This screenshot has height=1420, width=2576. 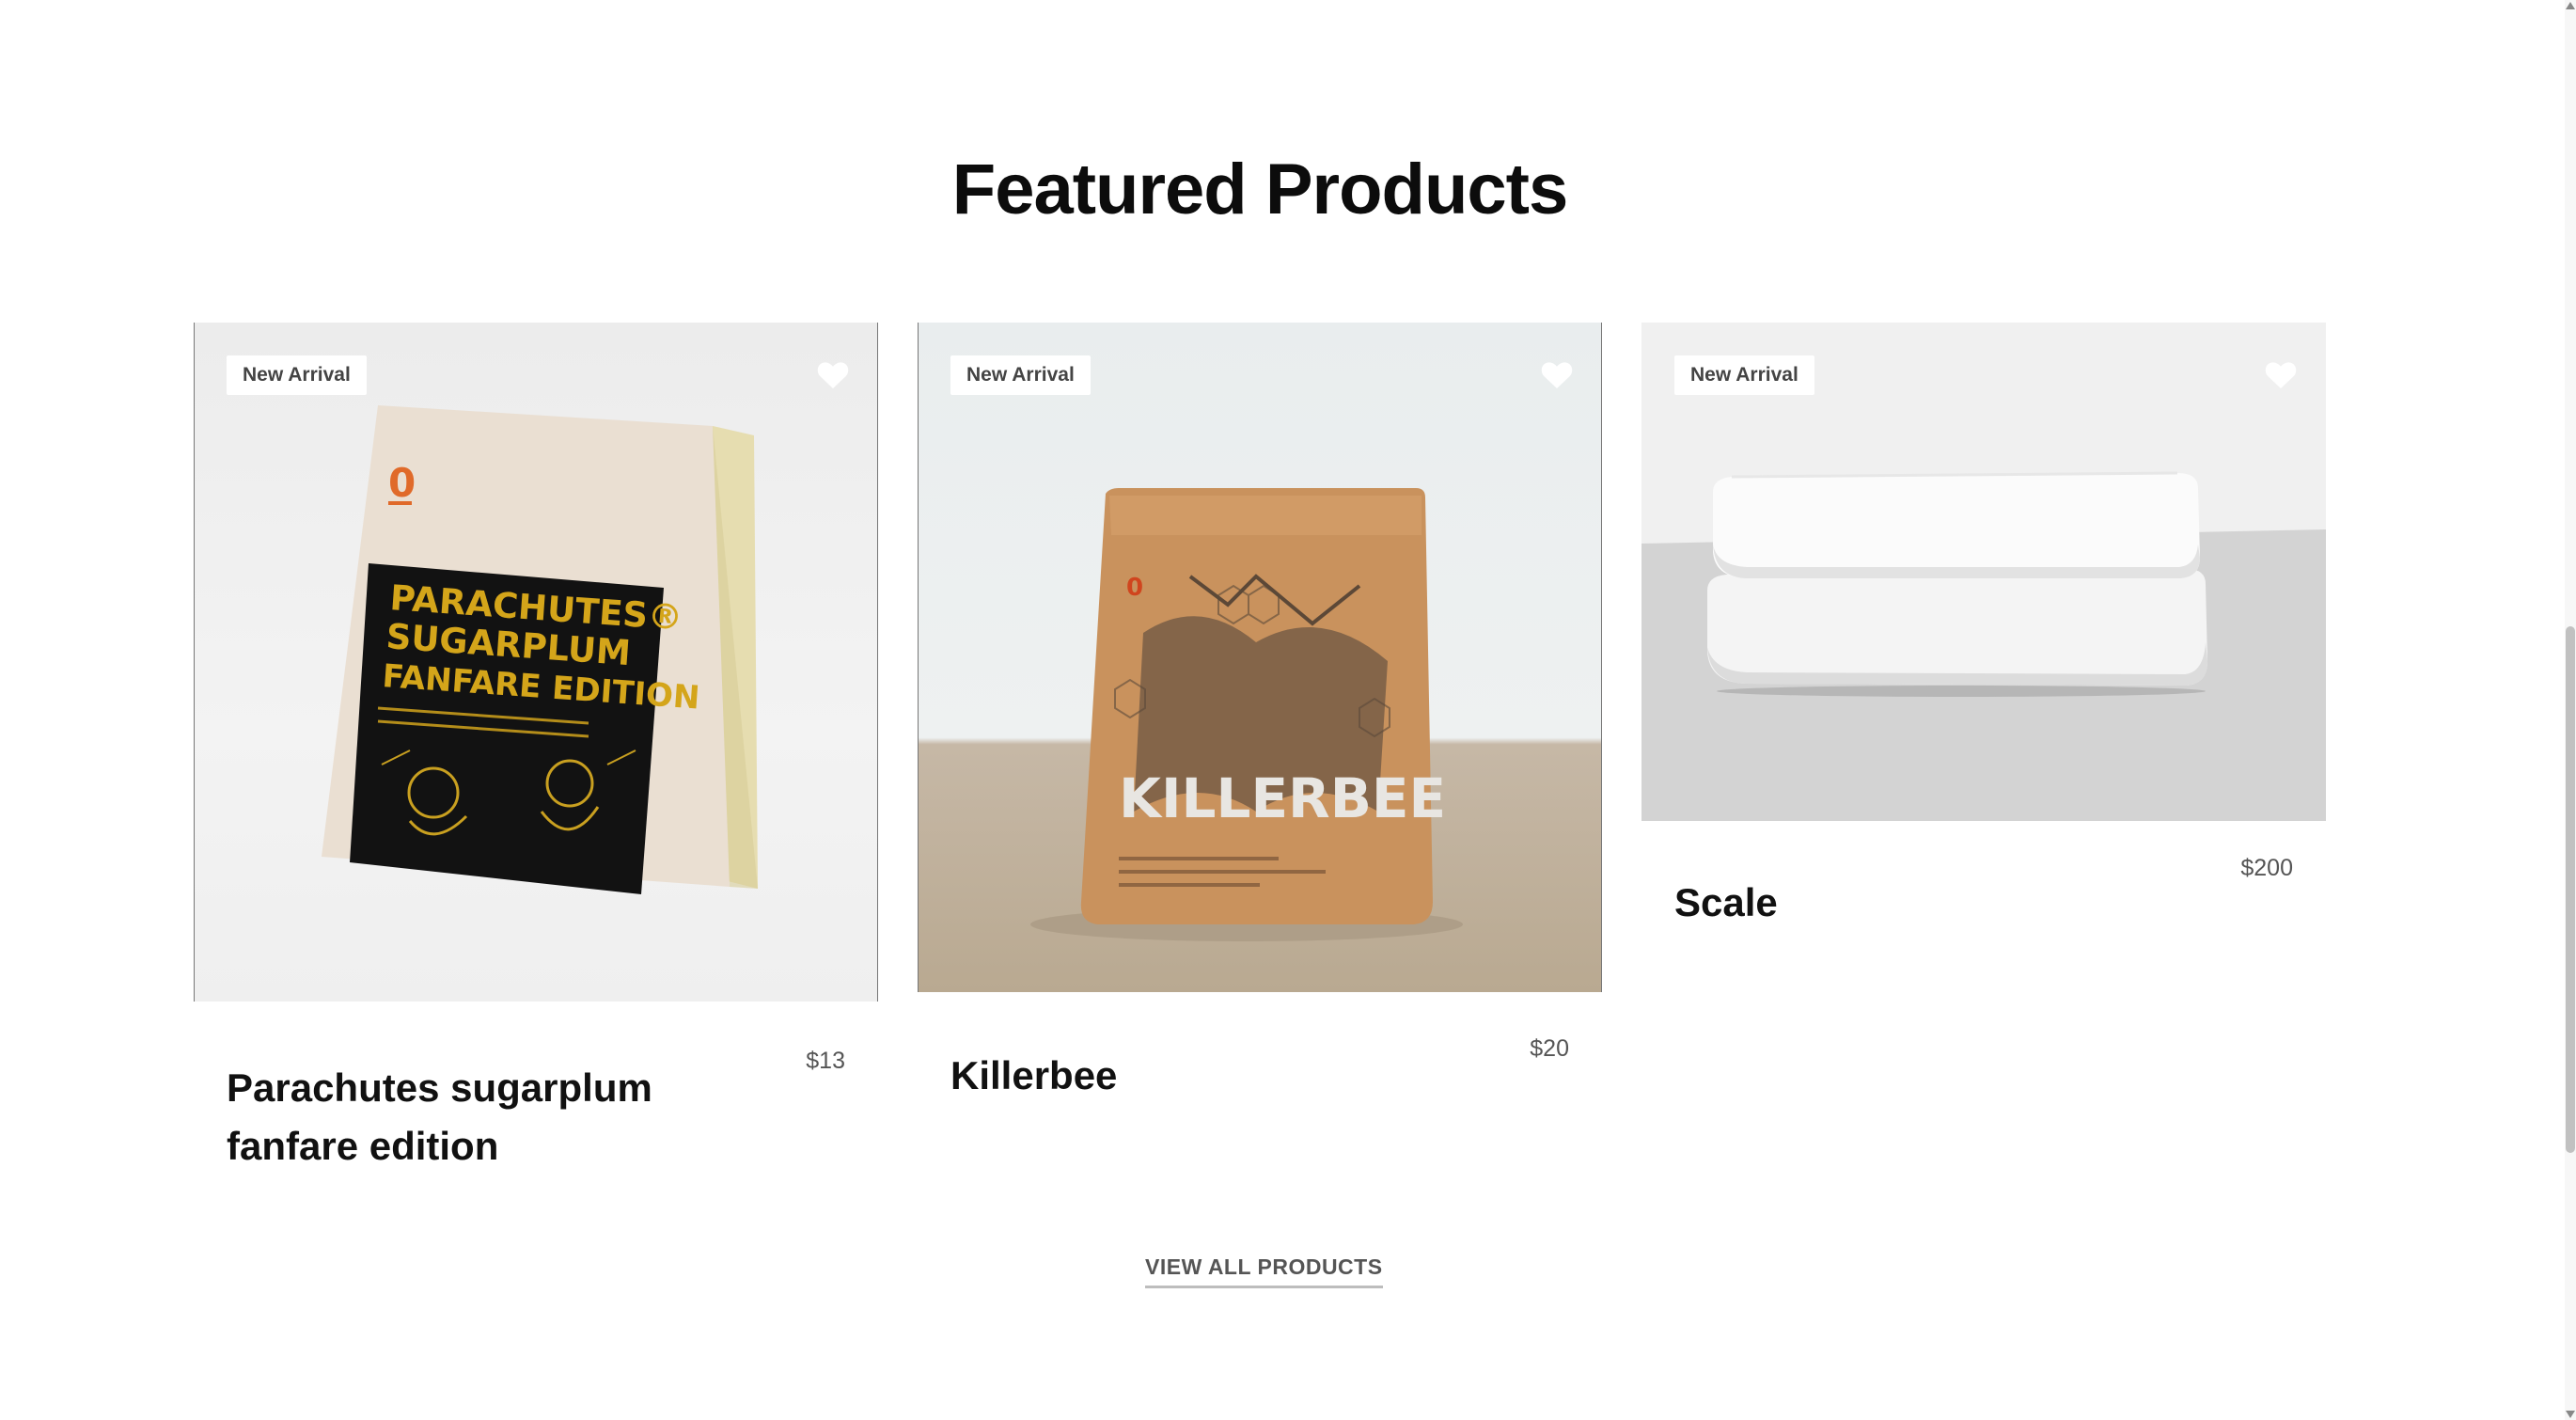 I want to click on product-card: KILLERBEE 0 New Arrival Killerbee $20, so click(x=1260, y=714).